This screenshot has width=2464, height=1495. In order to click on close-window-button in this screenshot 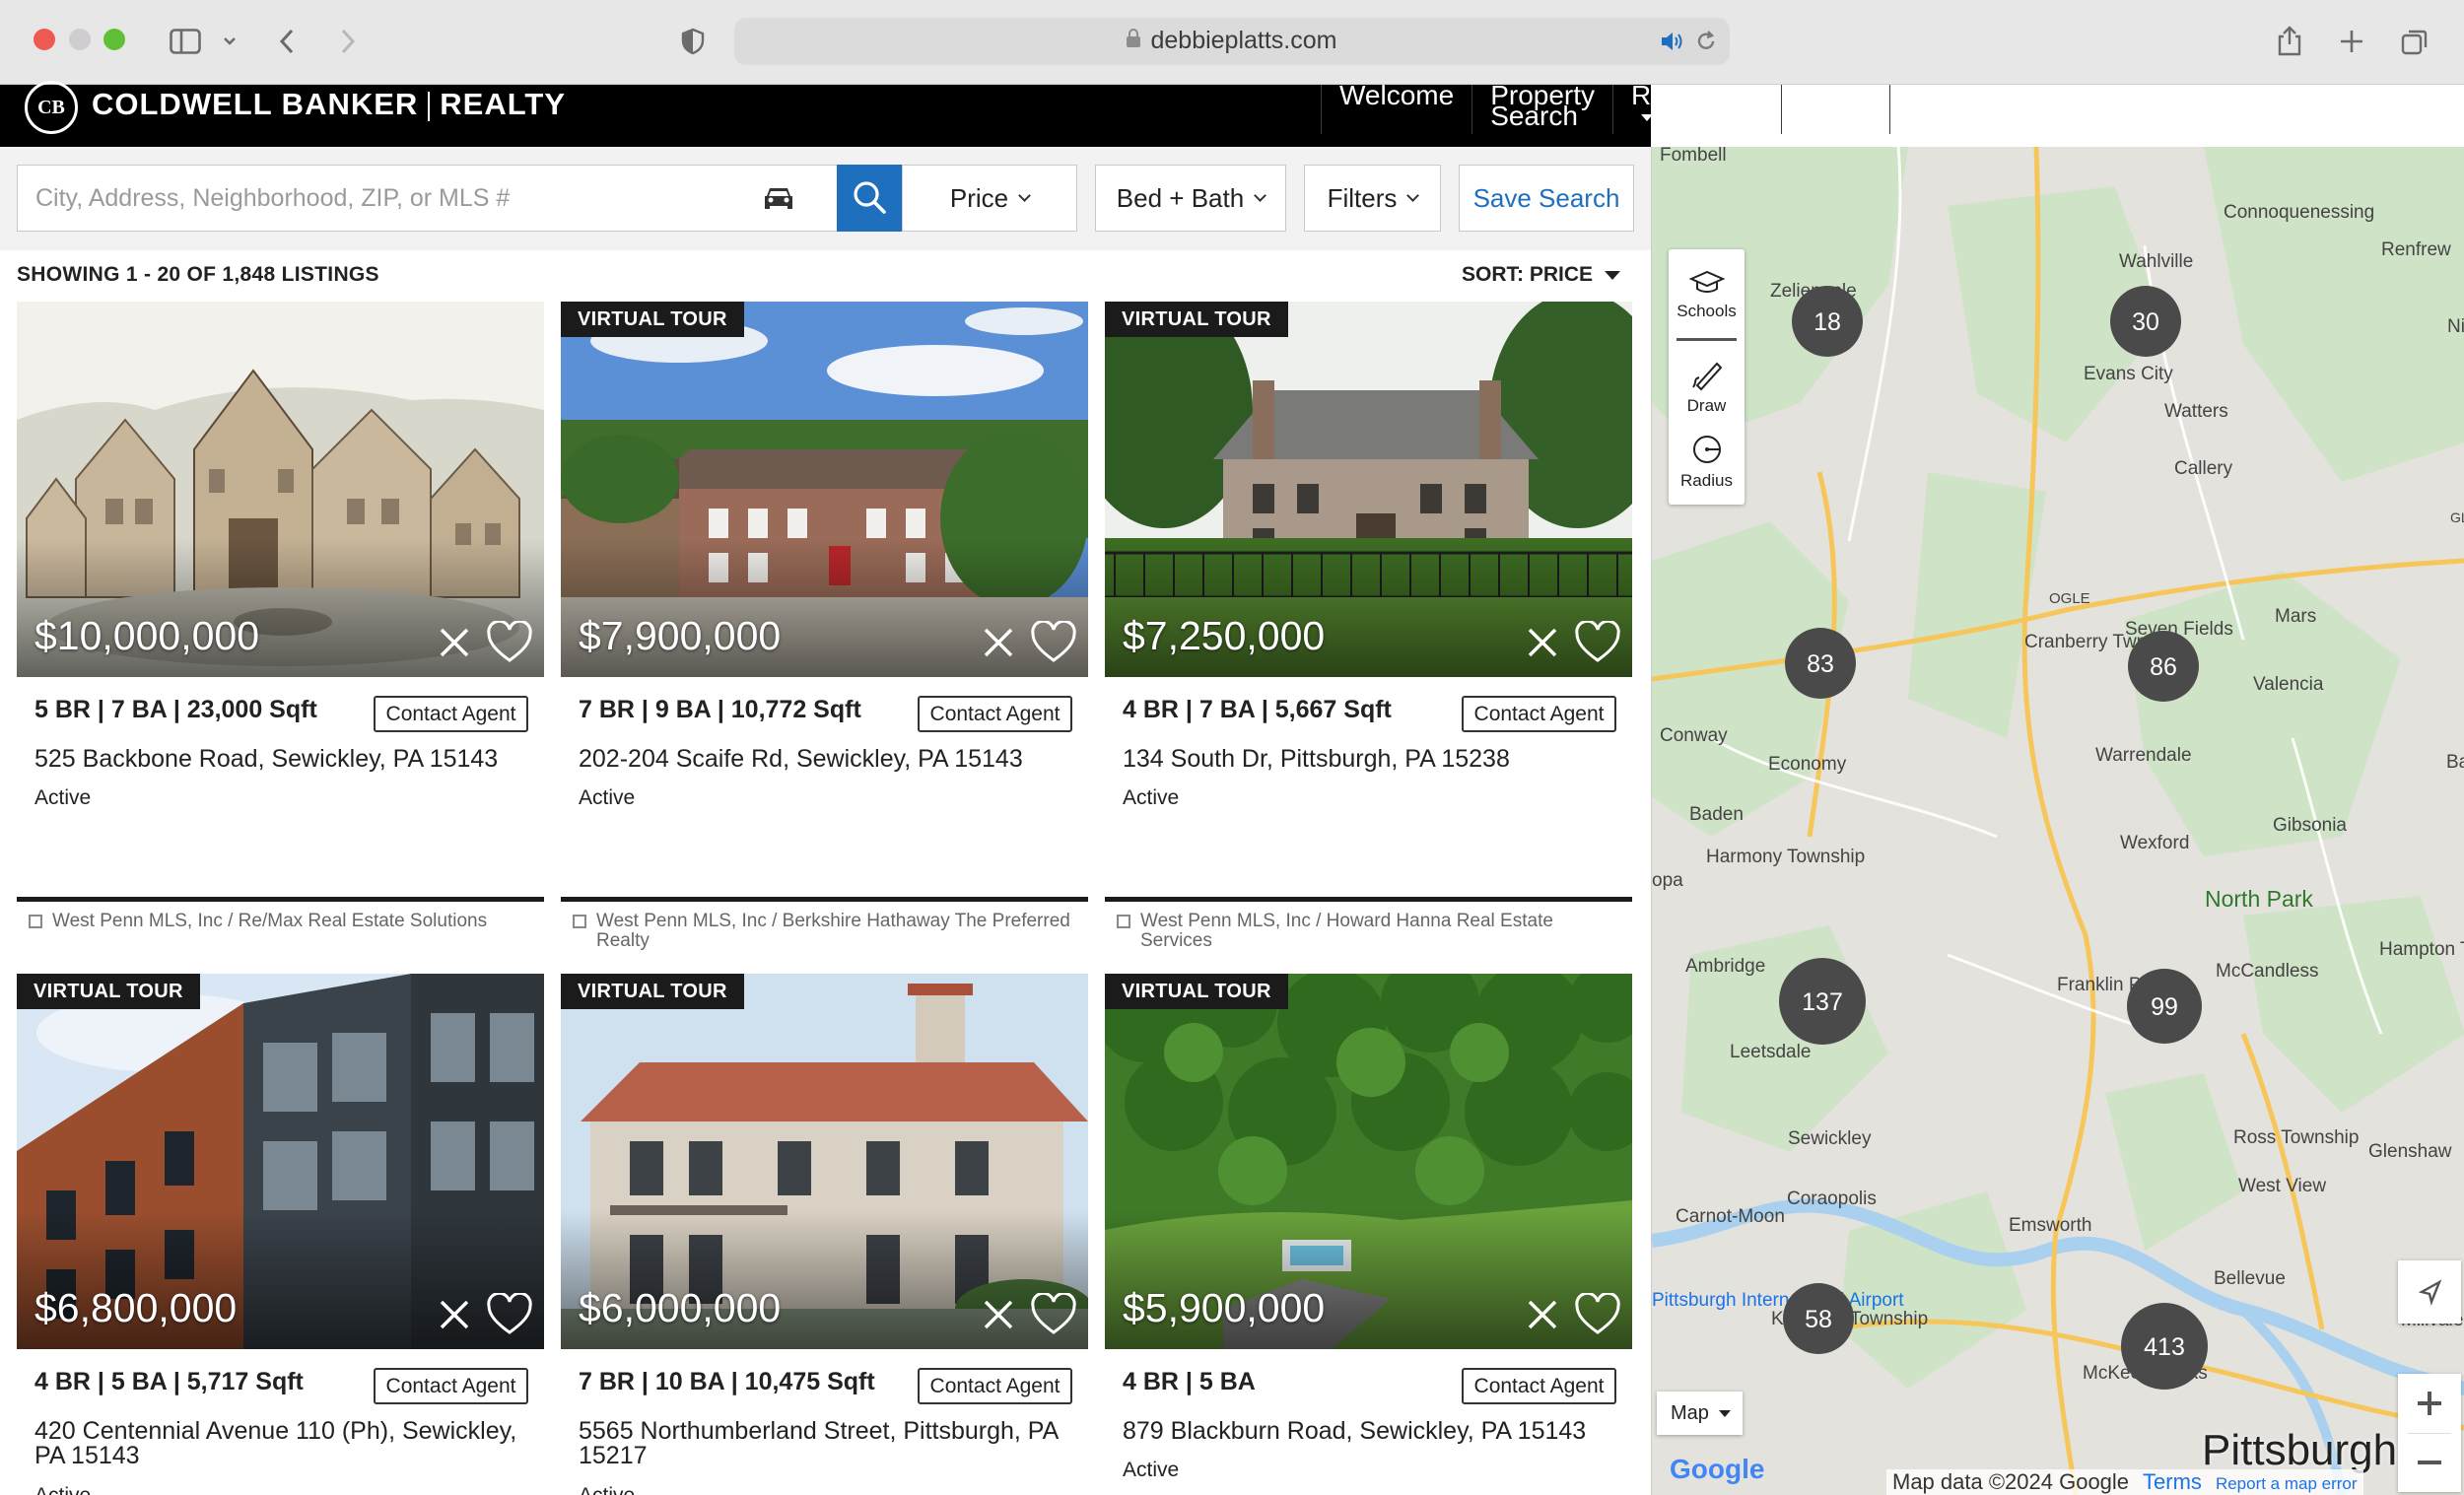, I will do `click(44, 39)`.